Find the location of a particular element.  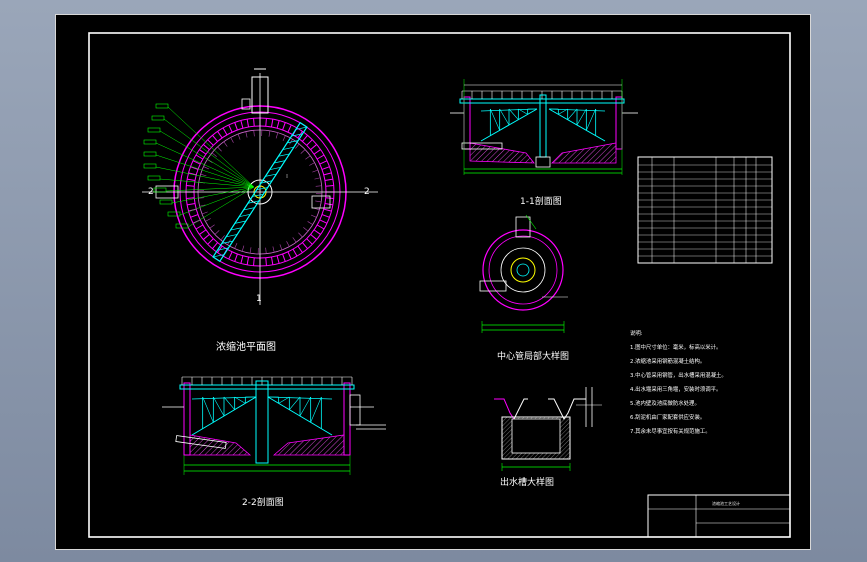

plan-cut-mark-1-bottom: 1 is located at coordinates (259, 299).